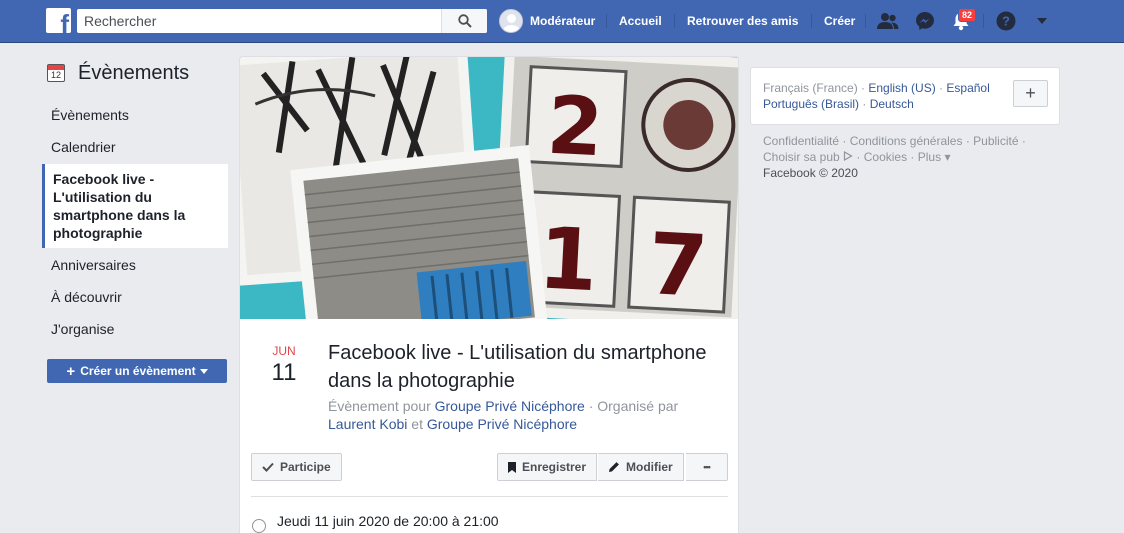  What do you see at coordinates (929, 157) in the screenshot?
I see `footer-link-more: Plus` at bounding box center [929, 157].